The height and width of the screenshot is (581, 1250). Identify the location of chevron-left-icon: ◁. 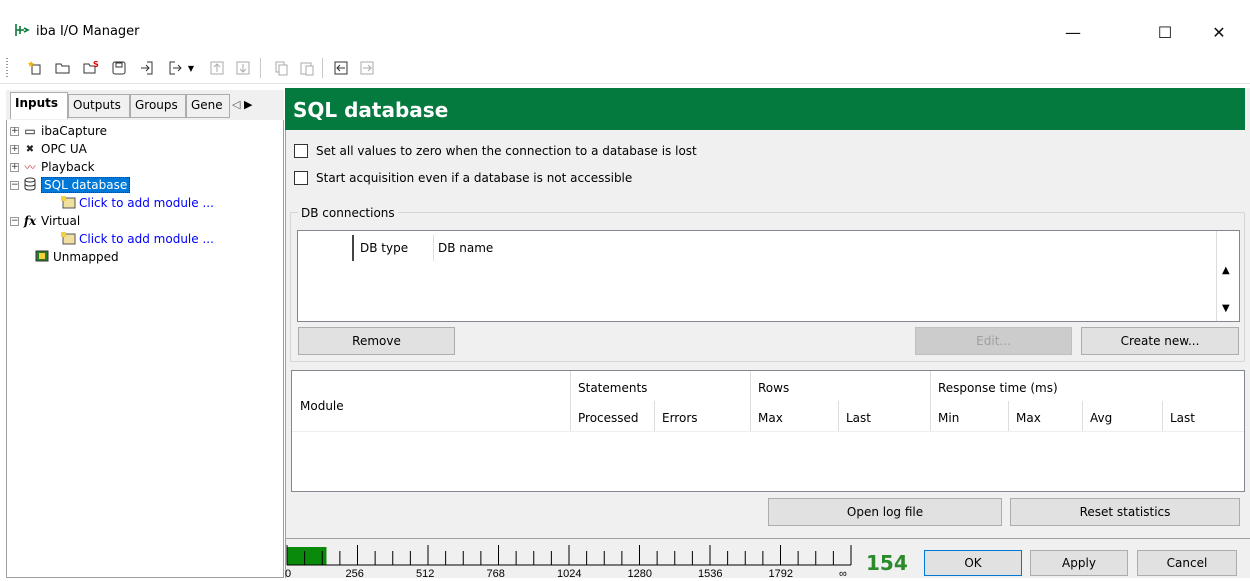
(236, 104).